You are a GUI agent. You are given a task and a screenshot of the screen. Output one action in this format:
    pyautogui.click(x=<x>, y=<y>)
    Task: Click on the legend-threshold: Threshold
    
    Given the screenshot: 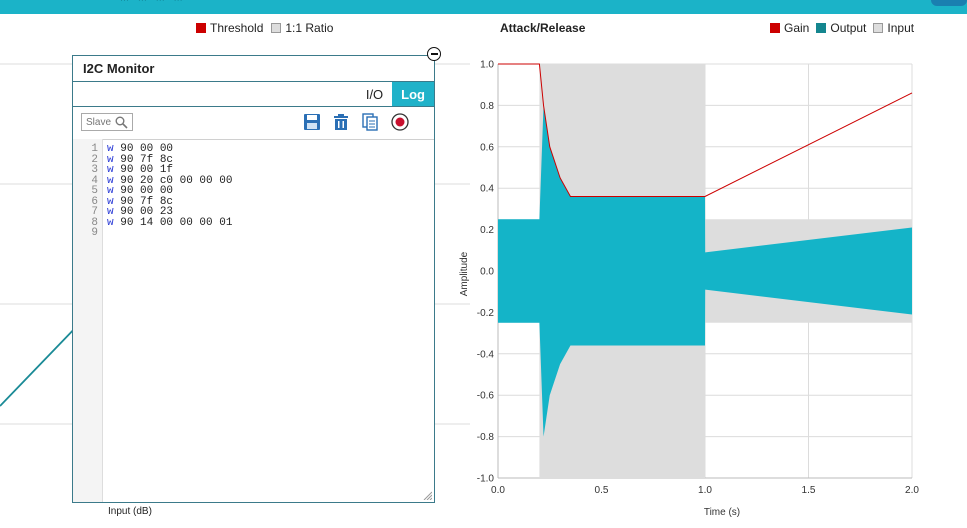 What is the action you would take?
    pyautogui.click(x=237, y=28)
    